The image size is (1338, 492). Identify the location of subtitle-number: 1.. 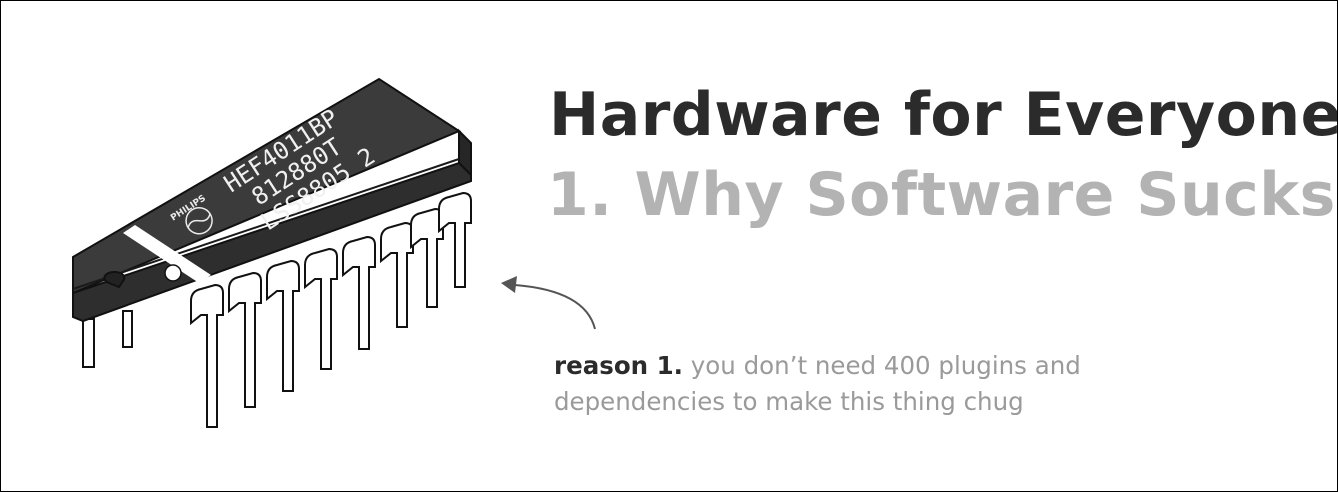
(580, 195).